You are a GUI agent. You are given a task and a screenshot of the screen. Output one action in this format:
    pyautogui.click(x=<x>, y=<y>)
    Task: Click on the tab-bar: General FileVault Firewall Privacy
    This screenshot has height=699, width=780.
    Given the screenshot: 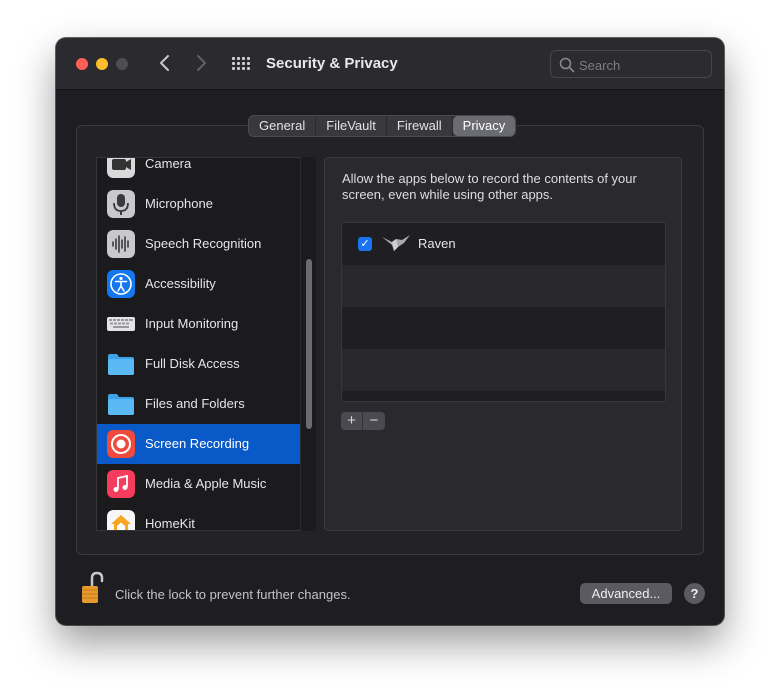 What is the action you would take?
    pyautogui.click(x=382, y=126)
    